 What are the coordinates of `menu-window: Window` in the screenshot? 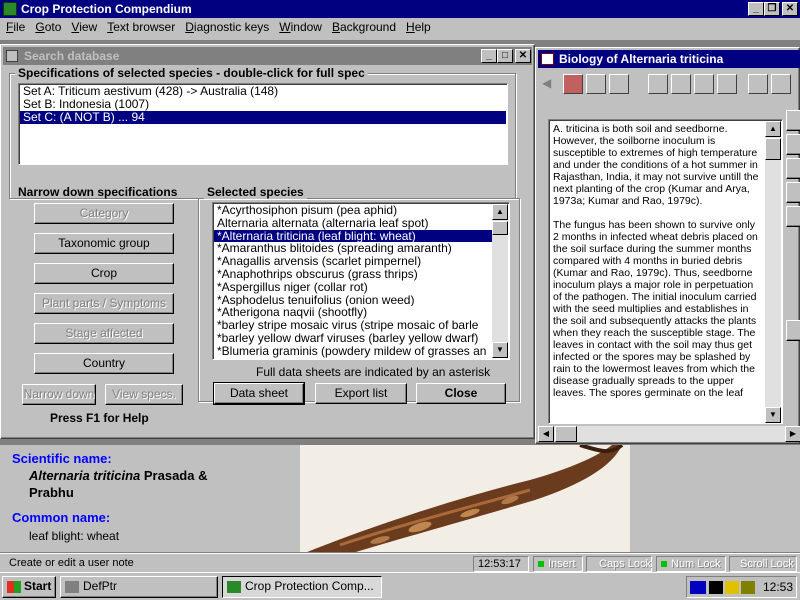 It's located at (300, 27).